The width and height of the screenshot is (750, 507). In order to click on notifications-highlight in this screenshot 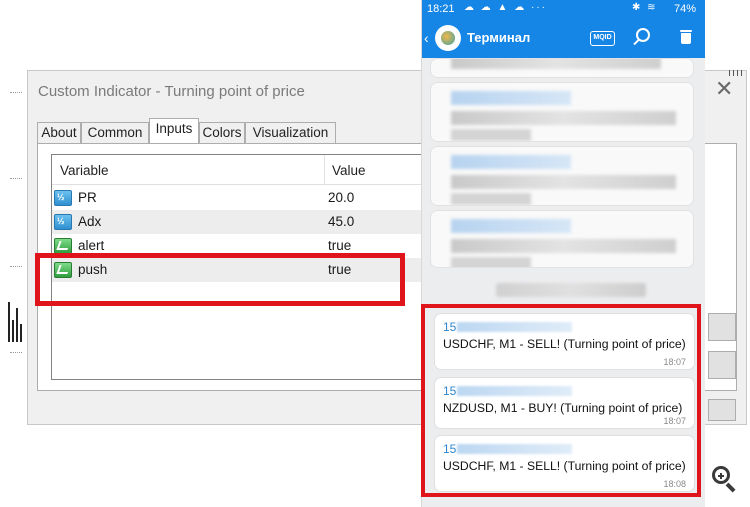, I will do `click(561, 400)`.